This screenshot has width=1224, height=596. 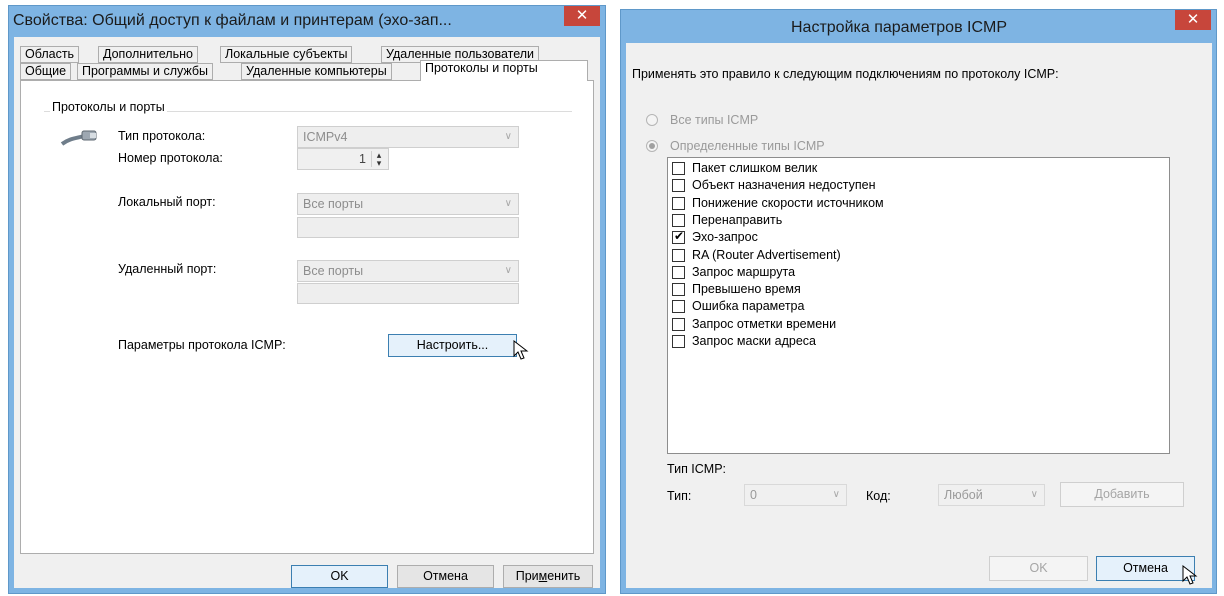 What do you see at coordinates (408, 204) in the screenshot?
I see `local-port-dropdown: Все порты ∨` at bounding box center [408, 204].